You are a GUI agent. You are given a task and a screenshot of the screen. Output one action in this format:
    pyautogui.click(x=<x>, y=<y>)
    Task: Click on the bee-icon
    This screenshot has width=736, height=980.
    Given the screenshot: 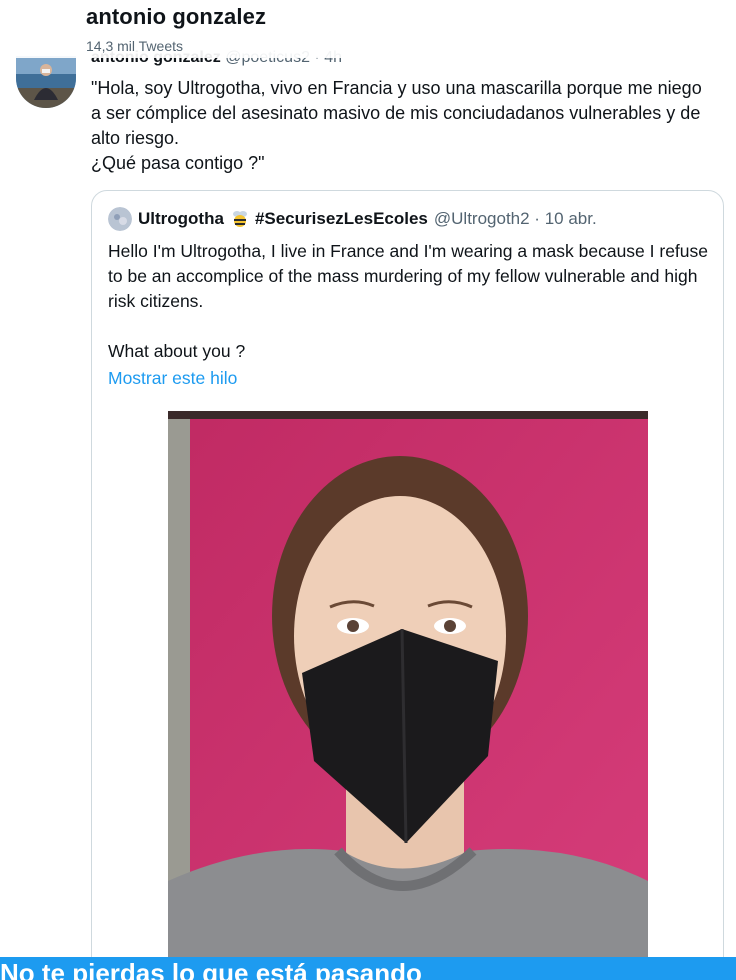 What is the action you would take?
    pyautogui.click(x=240, y=219)
    